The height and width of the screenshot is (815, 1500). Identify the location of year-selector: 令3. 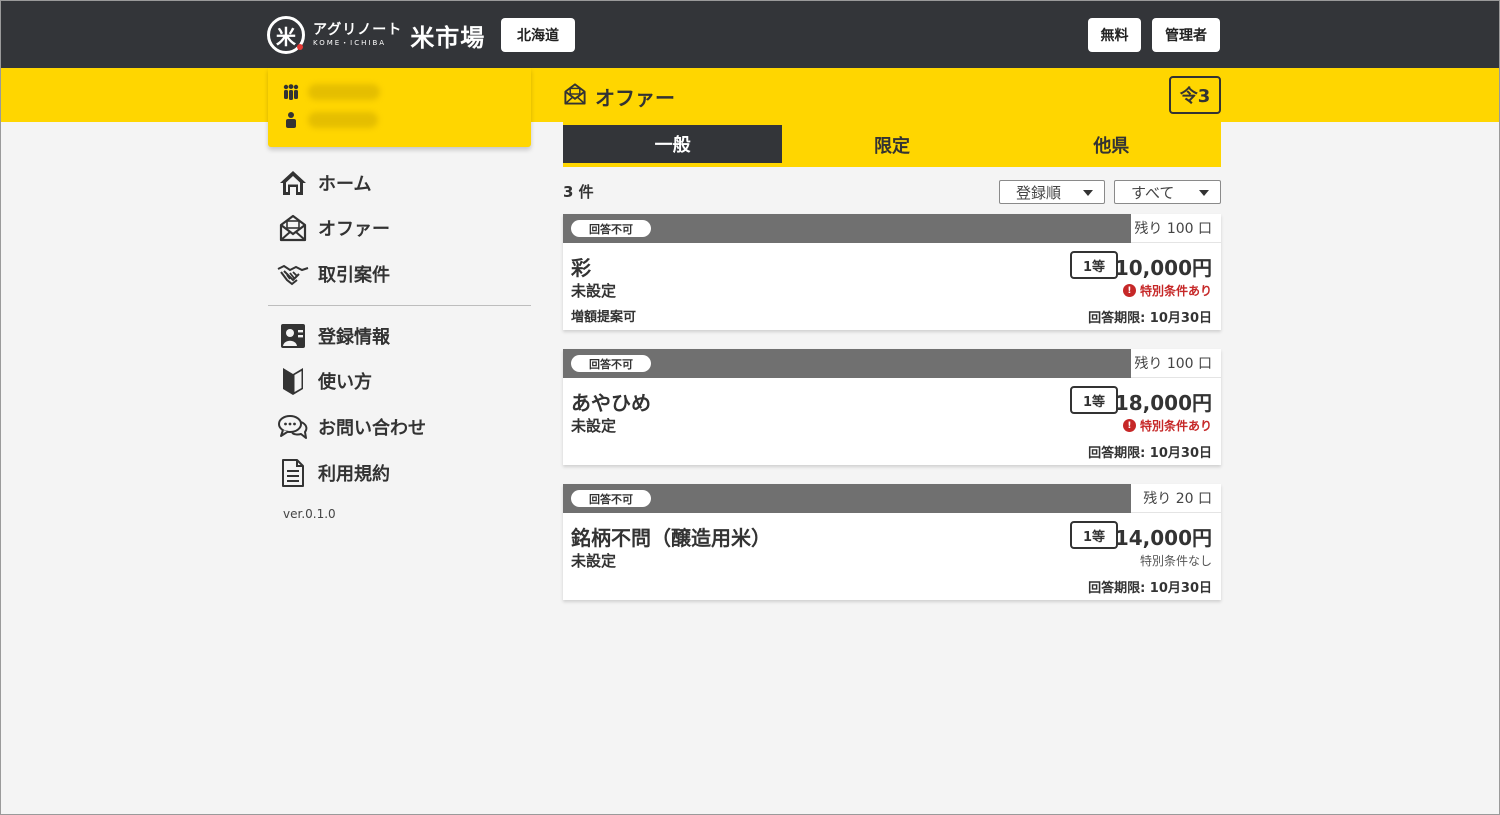
(1195, 95).